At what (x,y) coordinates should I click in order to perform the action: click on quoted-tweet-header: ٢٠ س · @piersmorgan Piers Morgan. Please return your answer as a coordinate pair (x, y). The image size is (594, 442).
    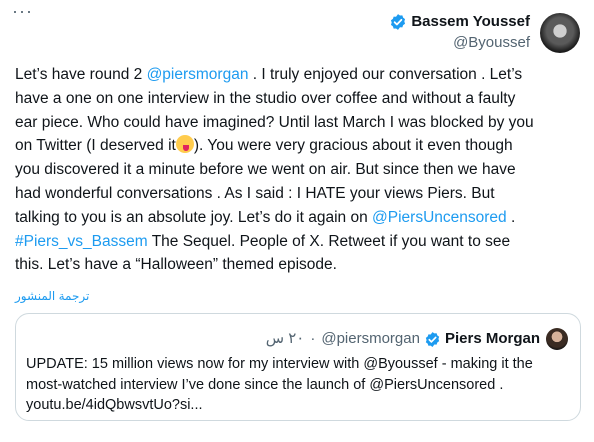
    Looking at the image, I should click on (417, 339).